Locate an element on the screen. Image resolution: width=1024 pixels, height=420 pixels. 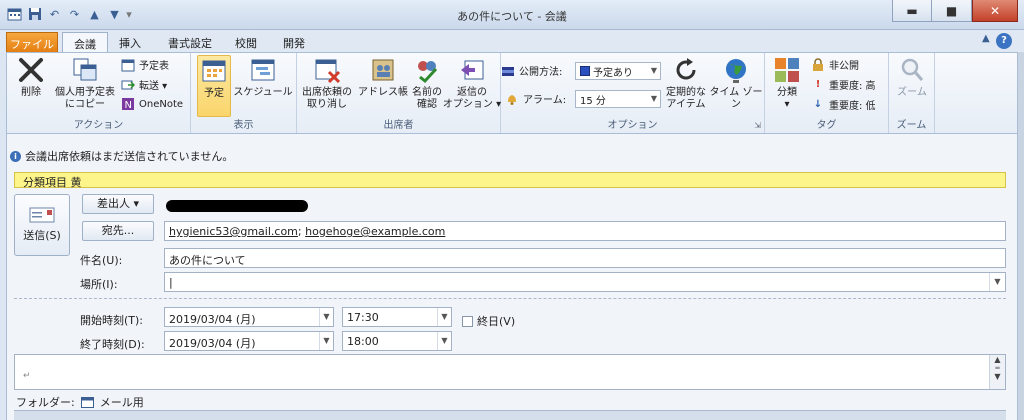
end-time-label: 終了時刻(D): is located at coordinates (112, 344).